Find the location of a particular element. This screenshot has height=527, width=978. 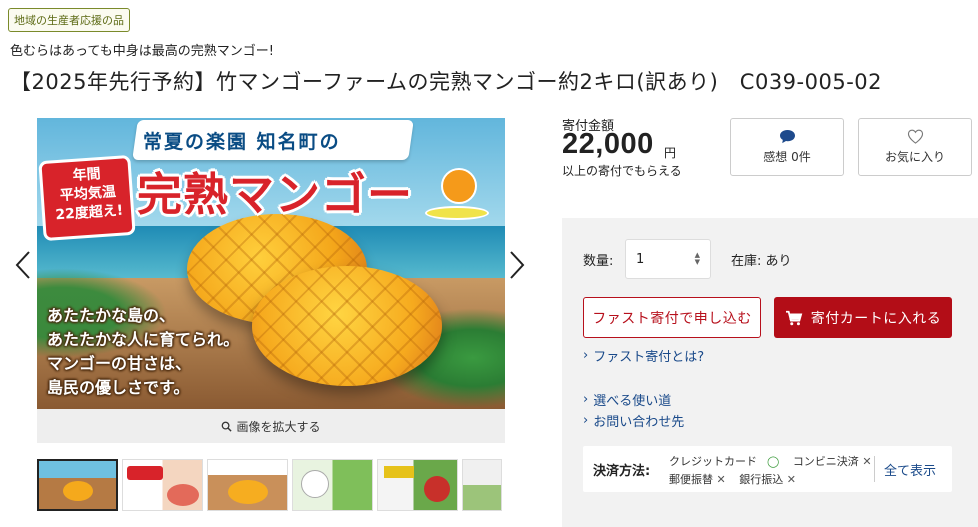

fast-donation-label: ファスト寄付で申し込む is located at coordinates (672, 318).